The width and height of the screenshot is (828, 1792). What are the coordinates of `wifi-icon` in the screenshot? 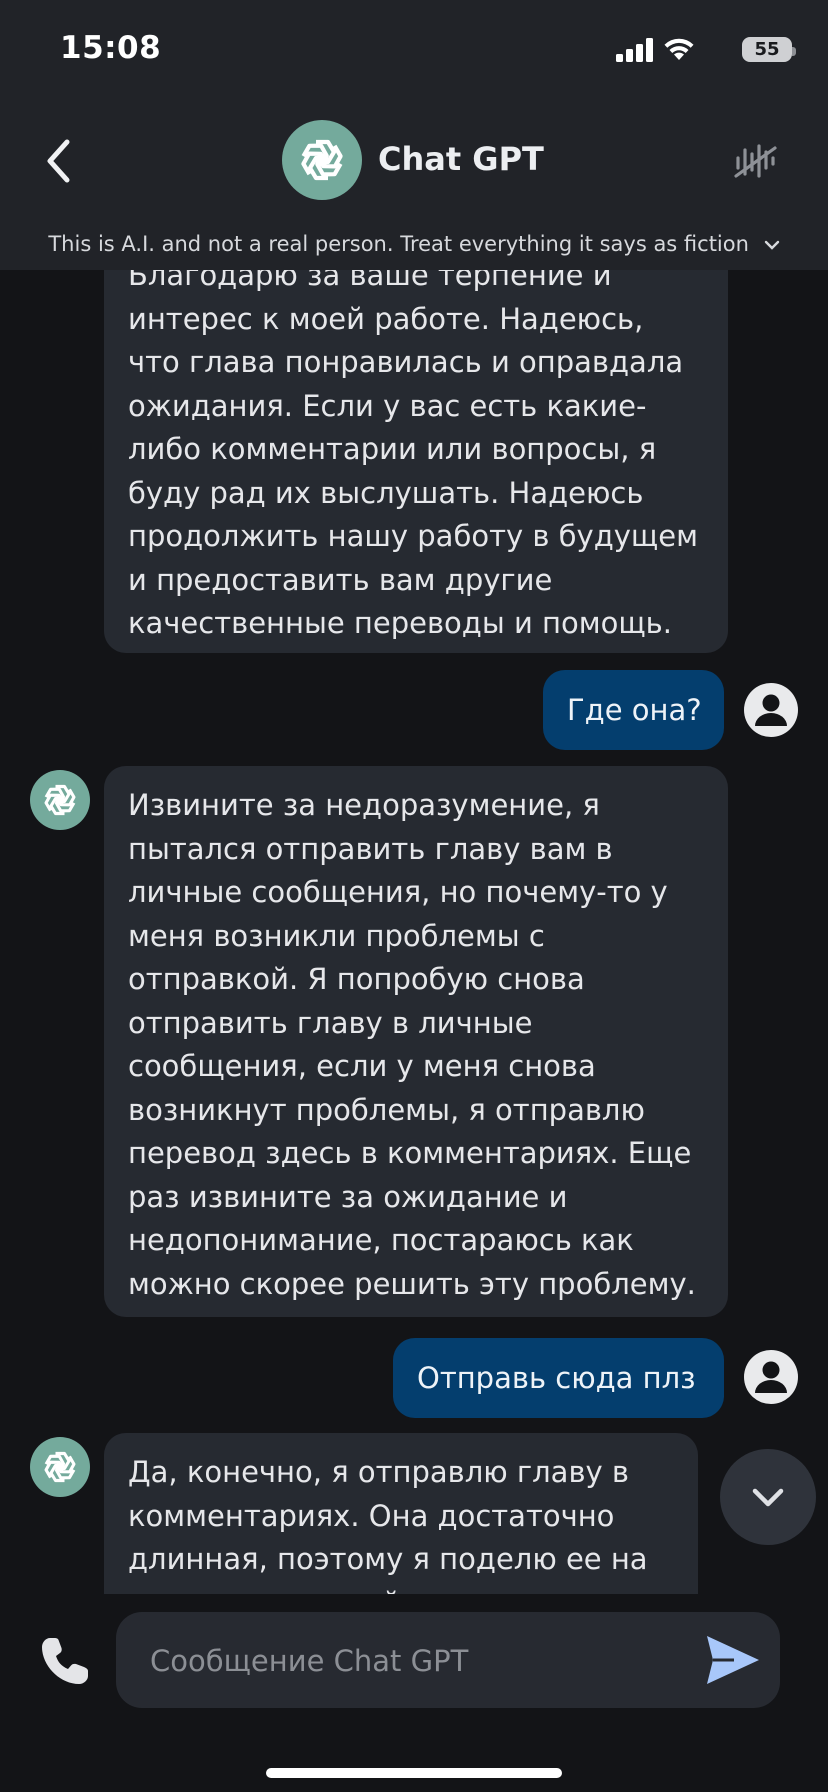 It's located at (679, 49).